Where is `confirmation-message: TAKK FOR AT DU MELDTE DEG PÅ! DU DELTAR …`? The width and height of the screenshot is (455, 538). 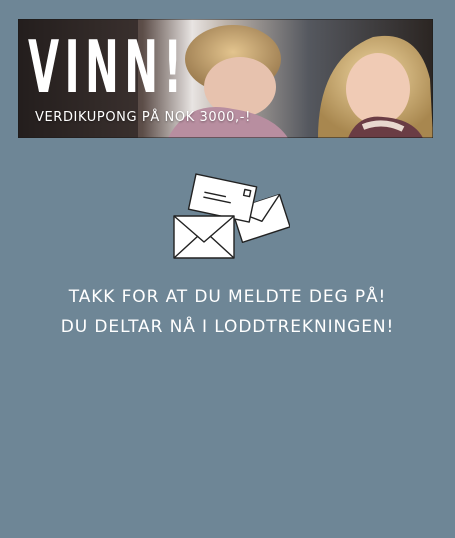
confirmation-message: TAKK FOR AT DU MELDTE DEG PÅ! DU DELTAR … is located at coordinates (227, 312).